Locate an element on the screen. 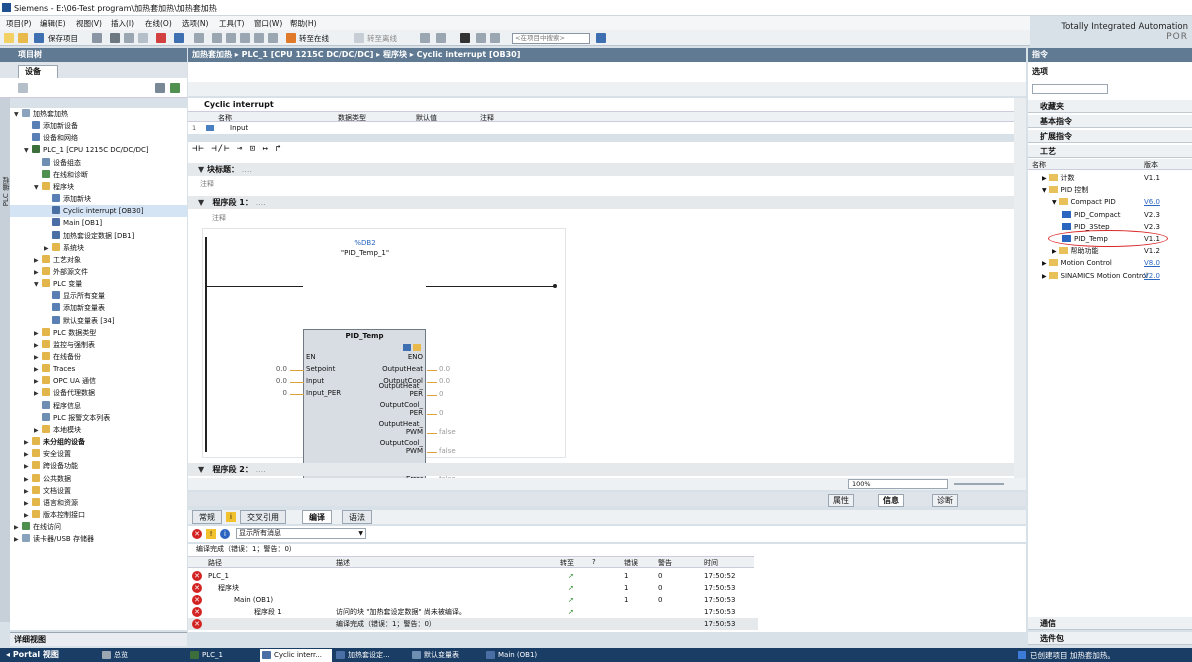 This screenshot has height=662, width=1192. zoom-select: 100% is located at coordinates (898, 484).